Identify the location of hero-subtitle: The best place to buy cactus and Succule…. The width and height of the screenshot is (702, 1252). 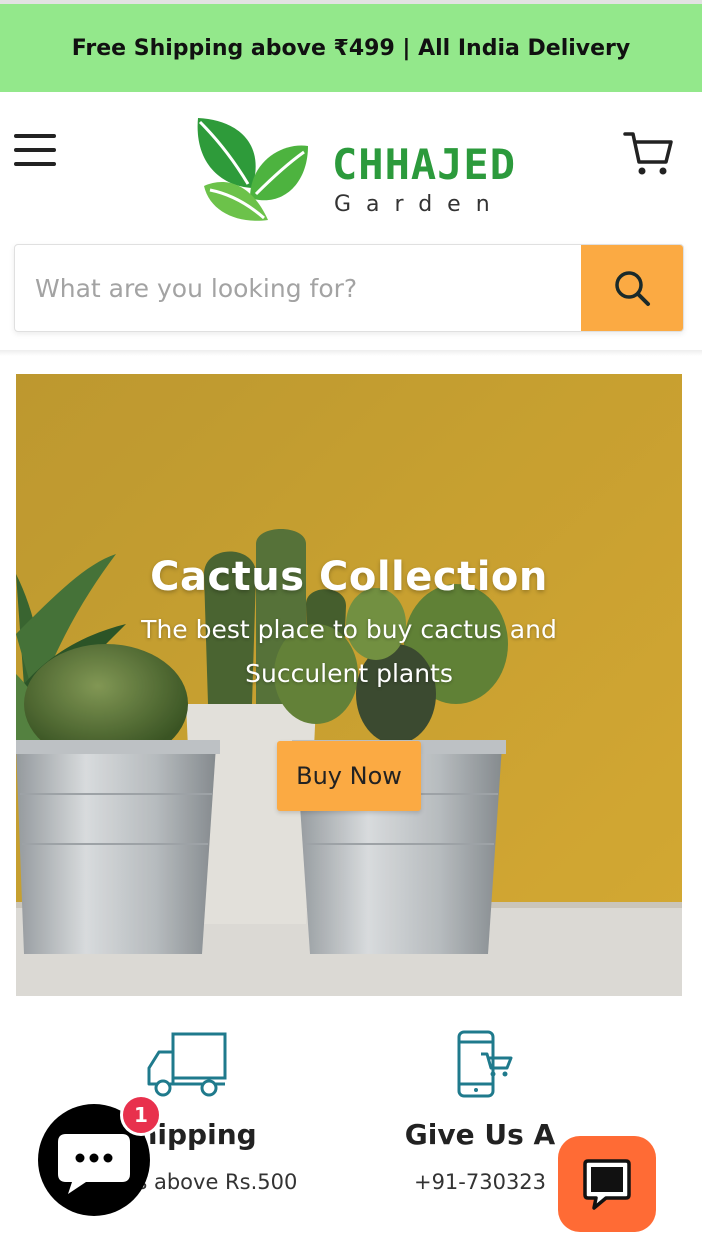
(349, 651).